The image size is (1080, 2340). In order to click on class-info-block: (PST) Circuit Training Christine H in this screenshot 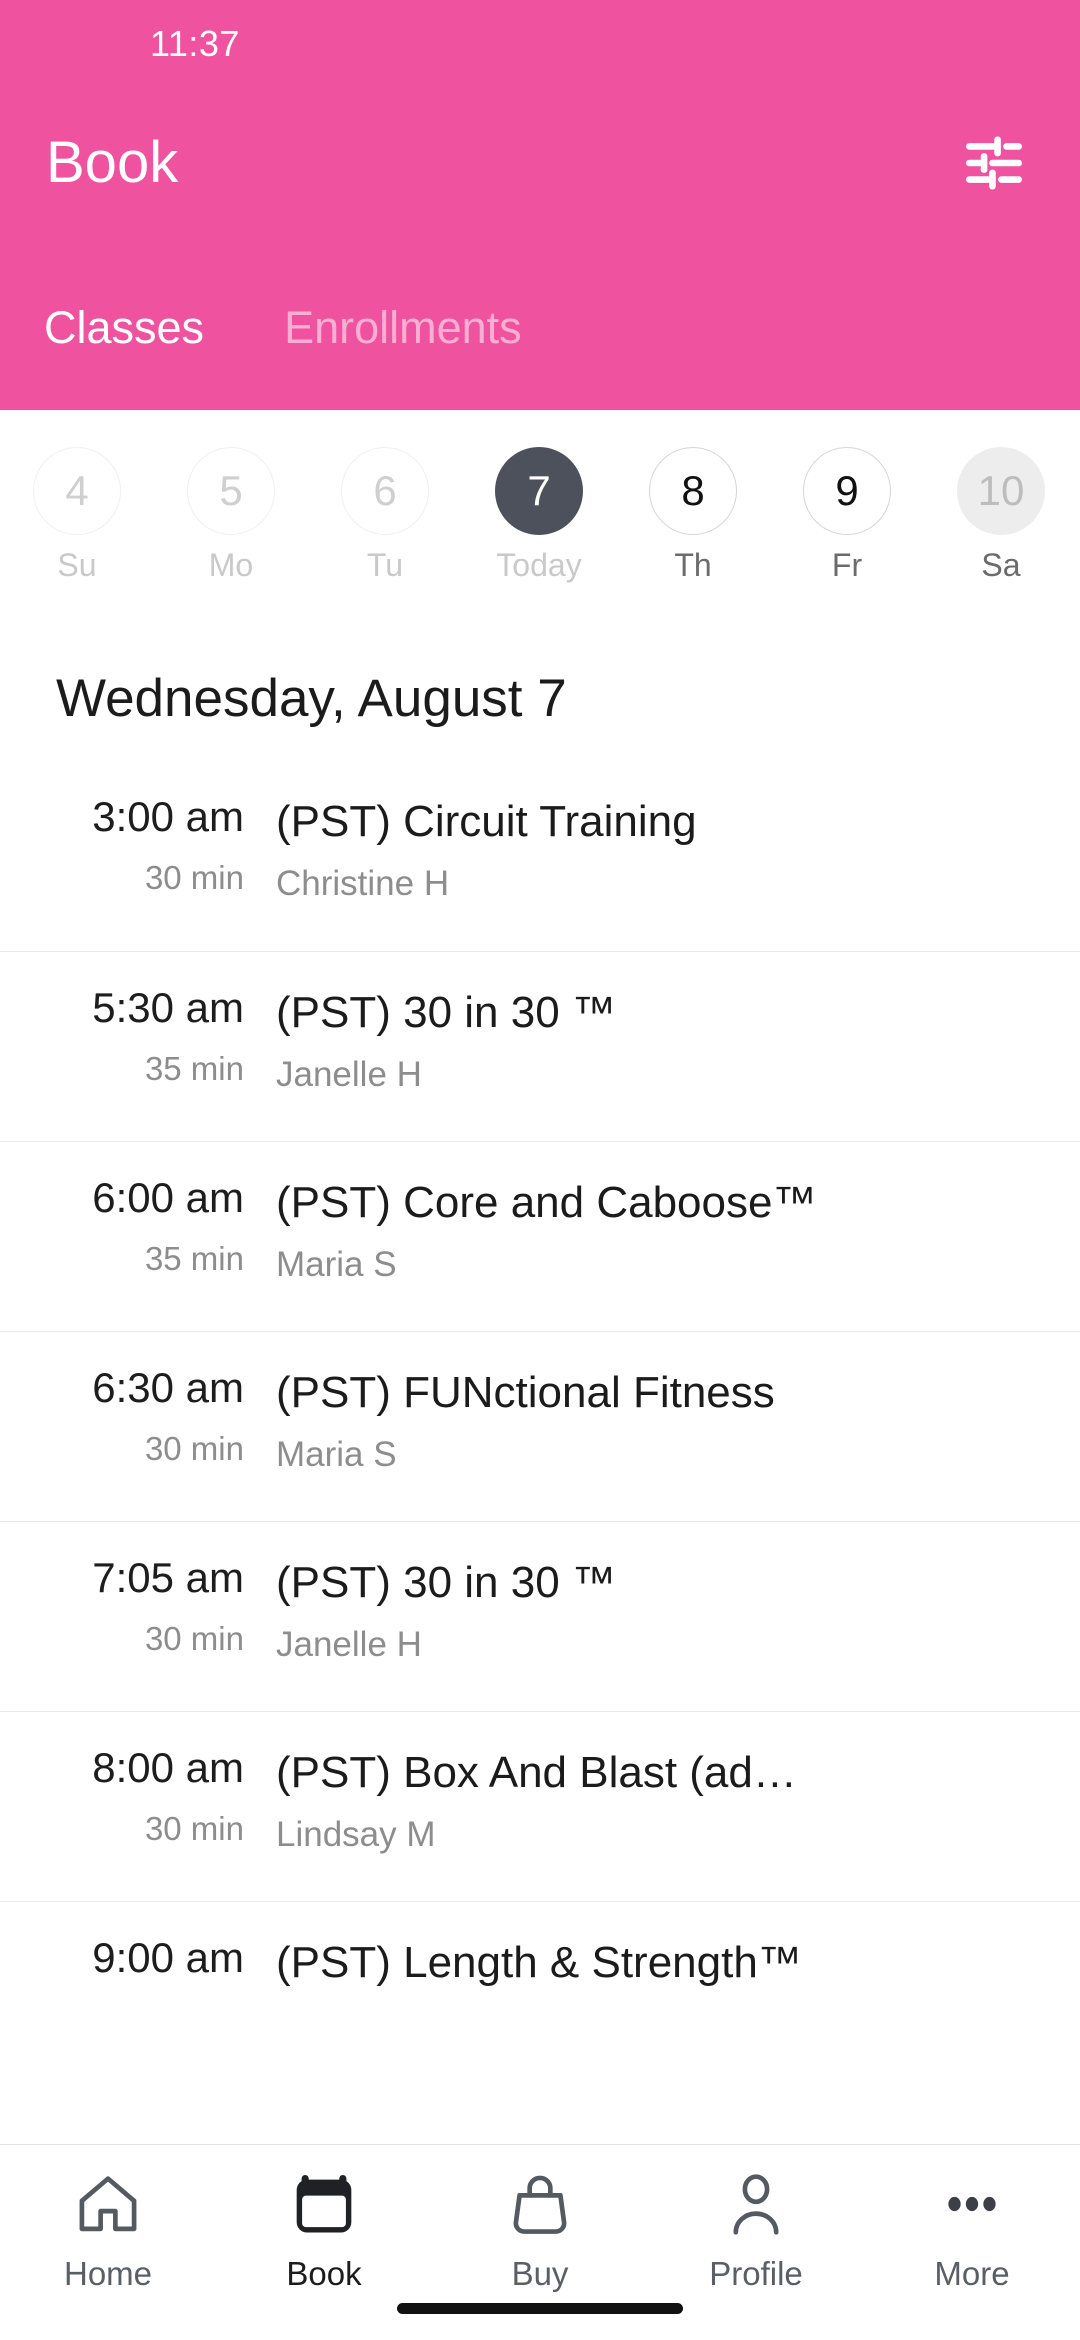, I will do `click(655, 858)`.